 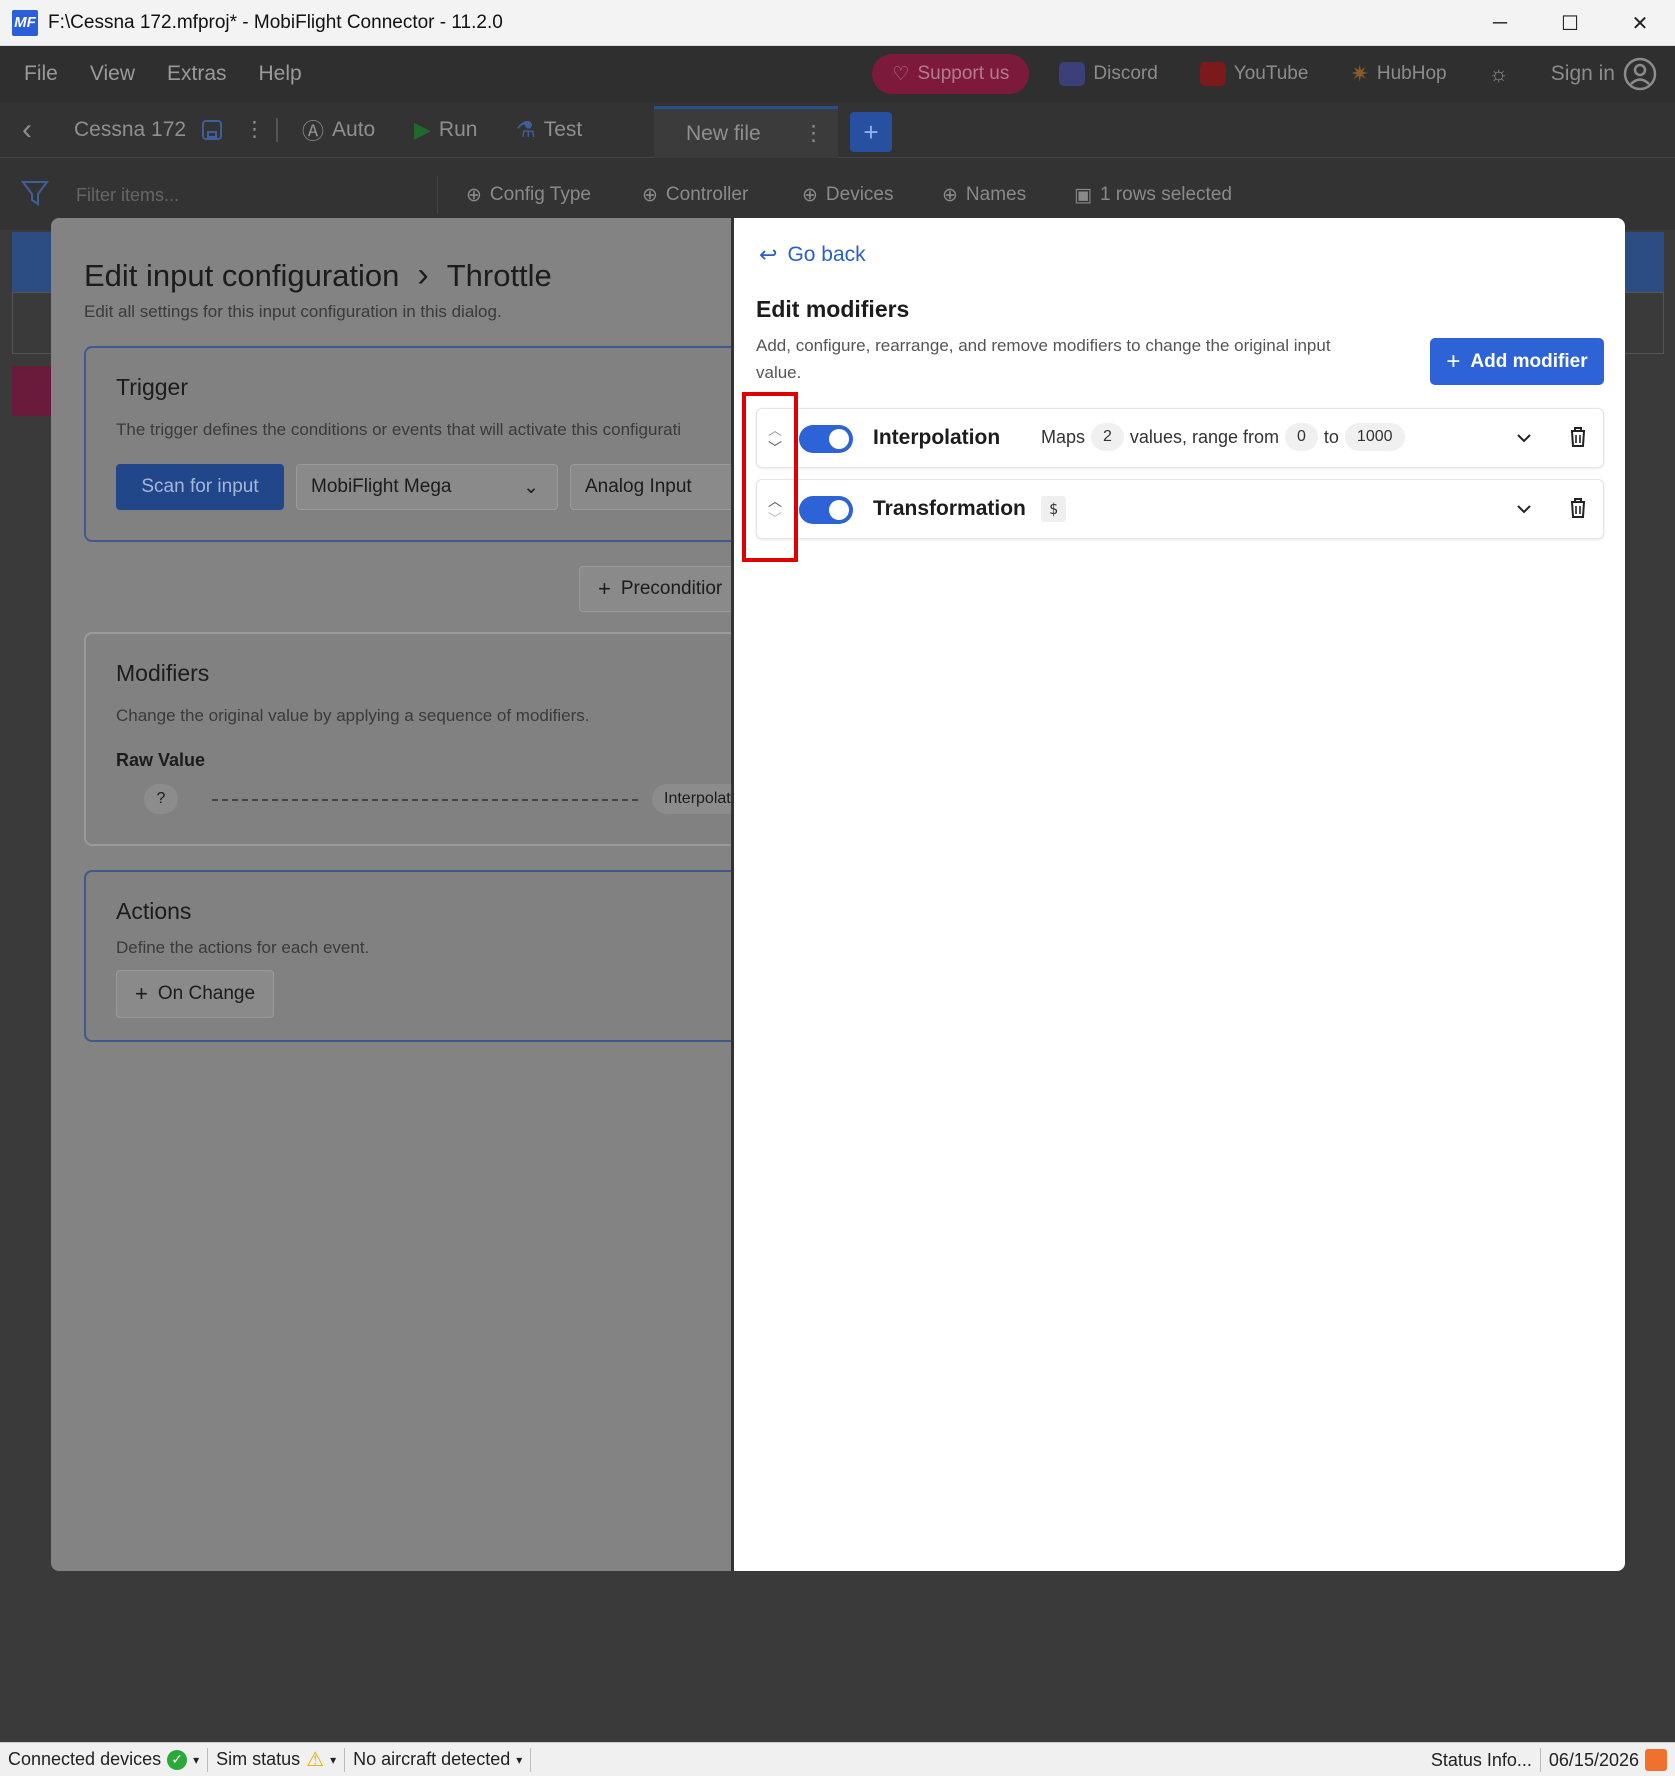 I want to click on chevron-down-icon: ⌄, so click(x=531, y=487).